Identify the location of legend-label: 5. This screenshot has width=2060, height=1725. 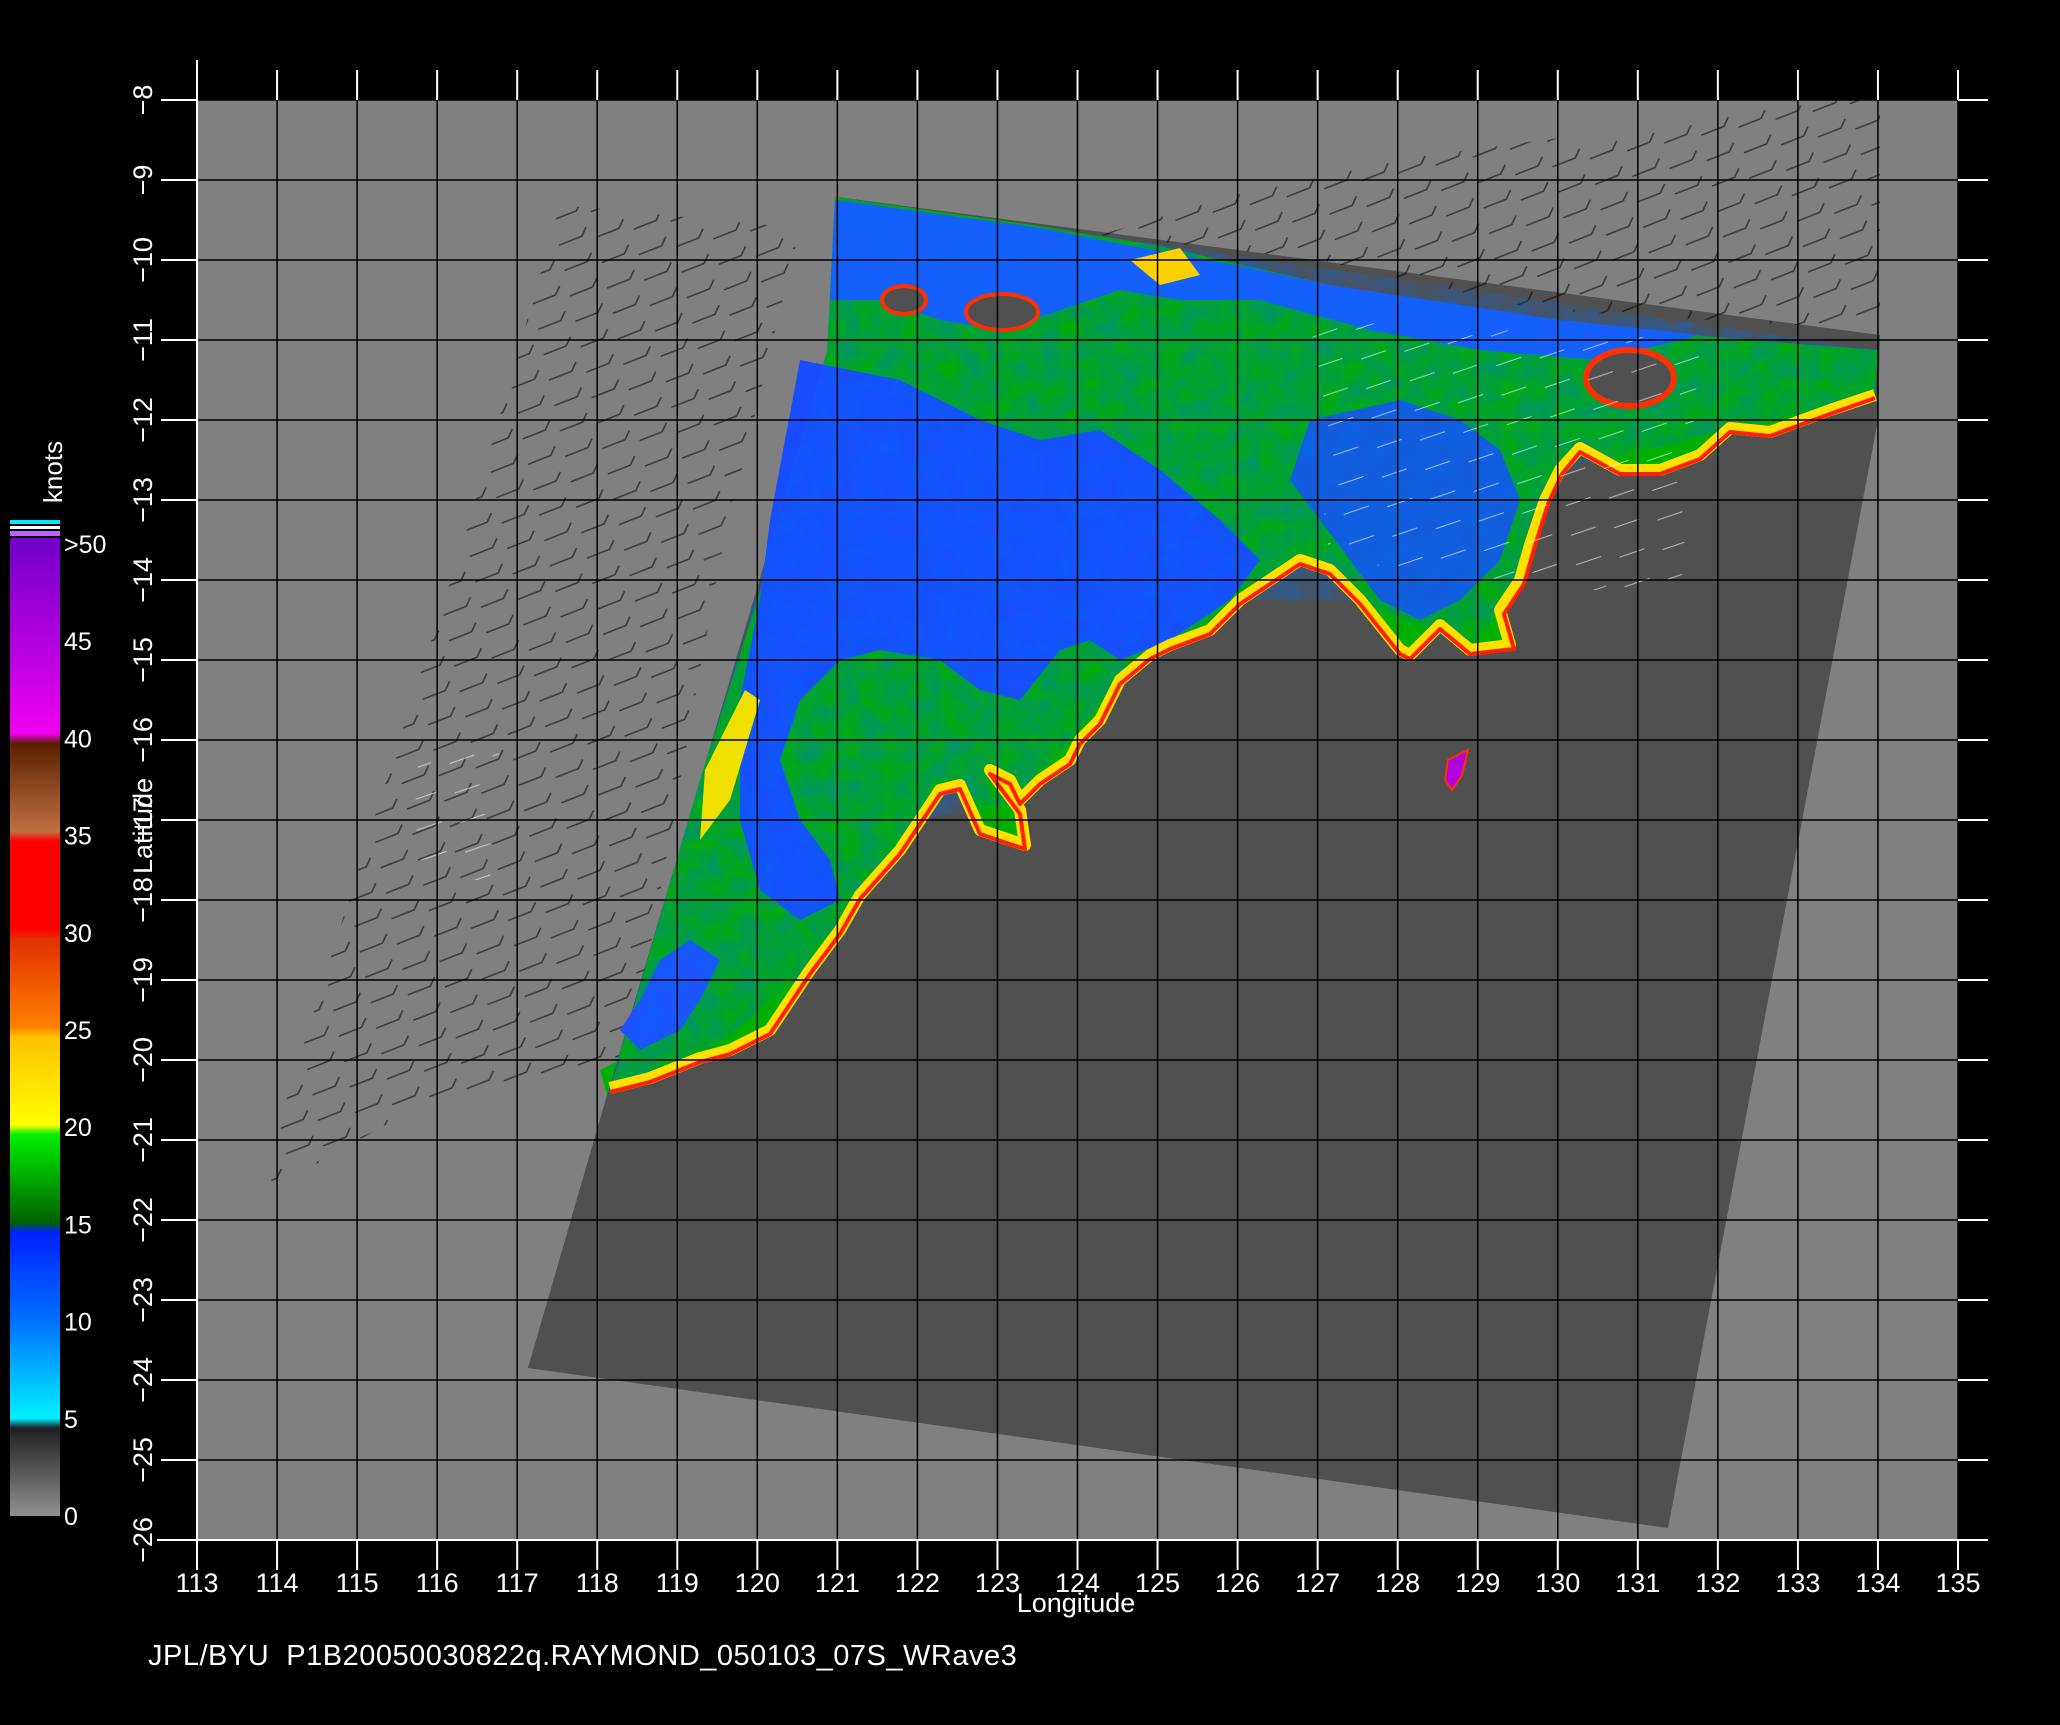
(71, 1420).